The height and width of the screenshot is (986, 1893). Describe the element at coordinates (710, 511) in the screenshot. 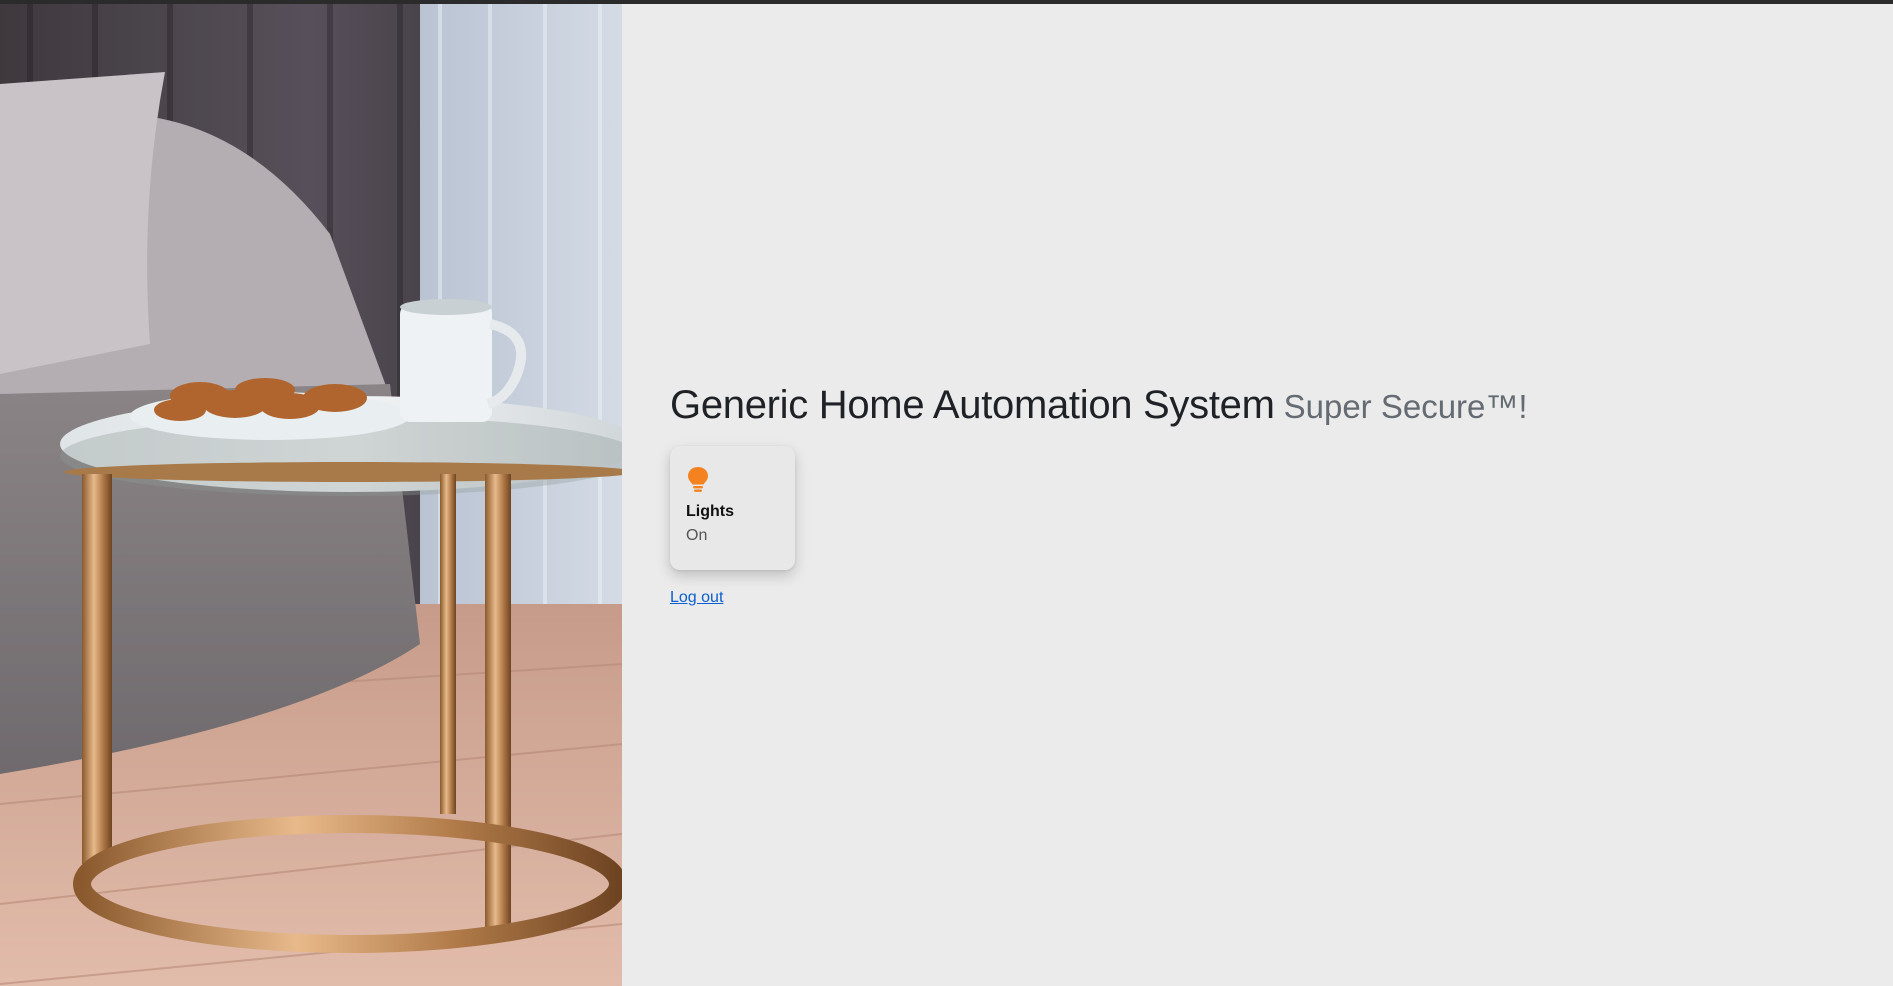

I see `device-name: Lights` at that location.